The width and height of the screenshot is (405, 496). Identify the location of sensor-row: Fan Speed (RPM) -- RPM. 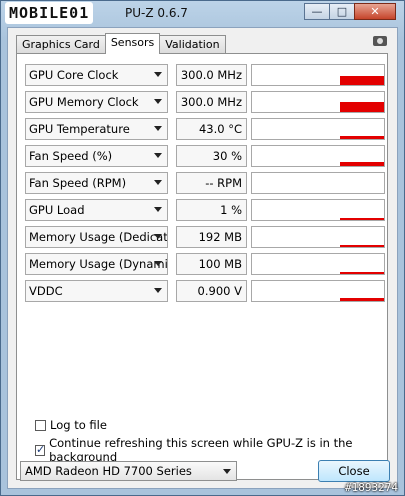
(205, 183).